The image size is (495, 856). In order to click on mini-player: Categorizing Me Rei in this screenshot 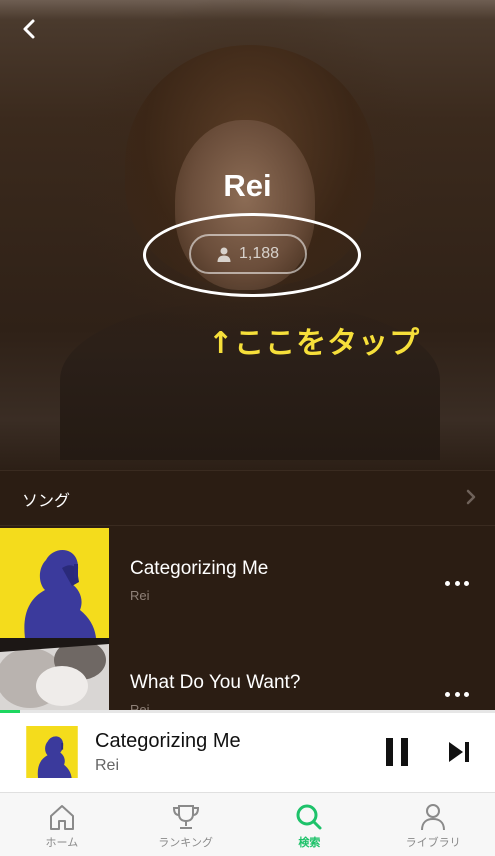, I will do `click(247, 751)`.